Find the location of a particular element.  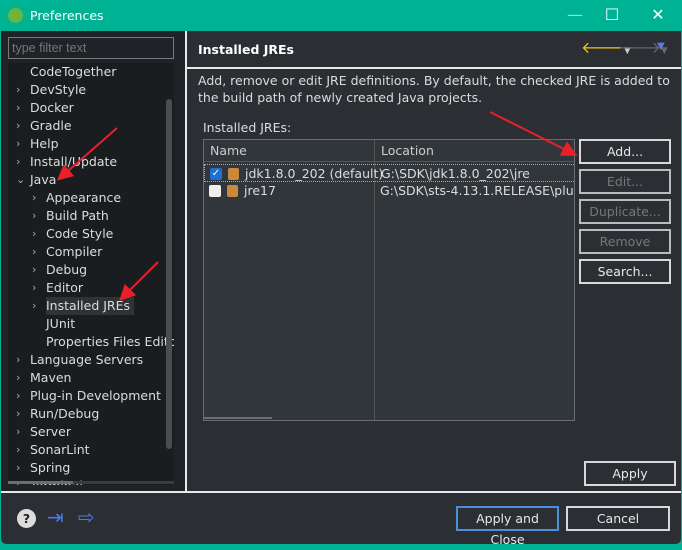

tree-item-label: Properties Files Edito is located at coordinates (110, 341).